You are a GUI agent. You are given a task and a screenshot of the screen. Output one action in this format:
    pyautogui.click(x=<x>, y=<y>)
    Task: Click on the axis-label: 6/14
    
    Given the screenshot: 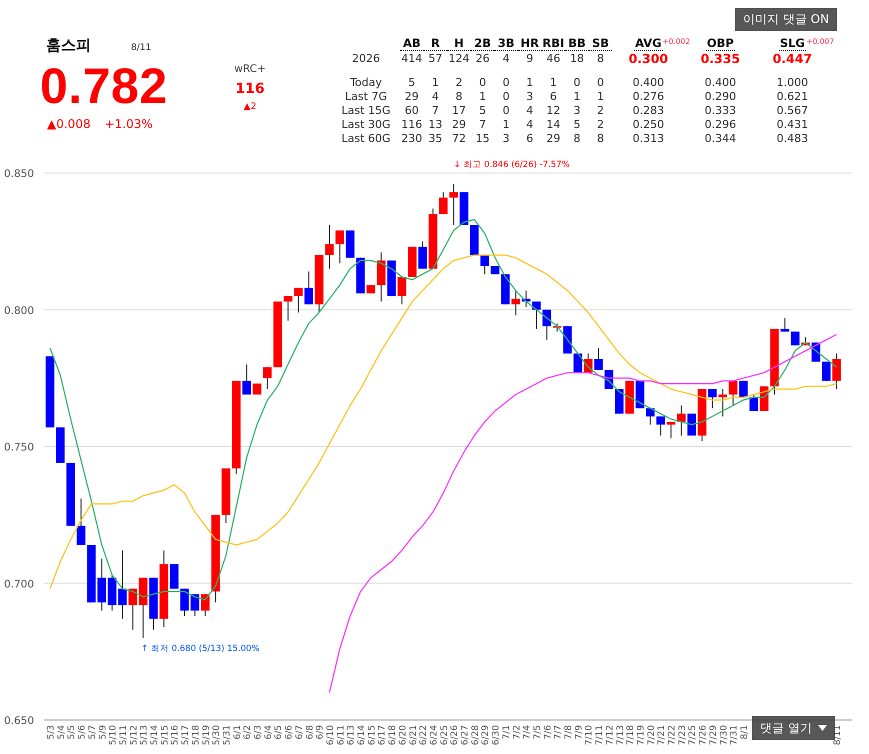 What is the action you would take?
    pyautogui.click(x=362, y=735)
    